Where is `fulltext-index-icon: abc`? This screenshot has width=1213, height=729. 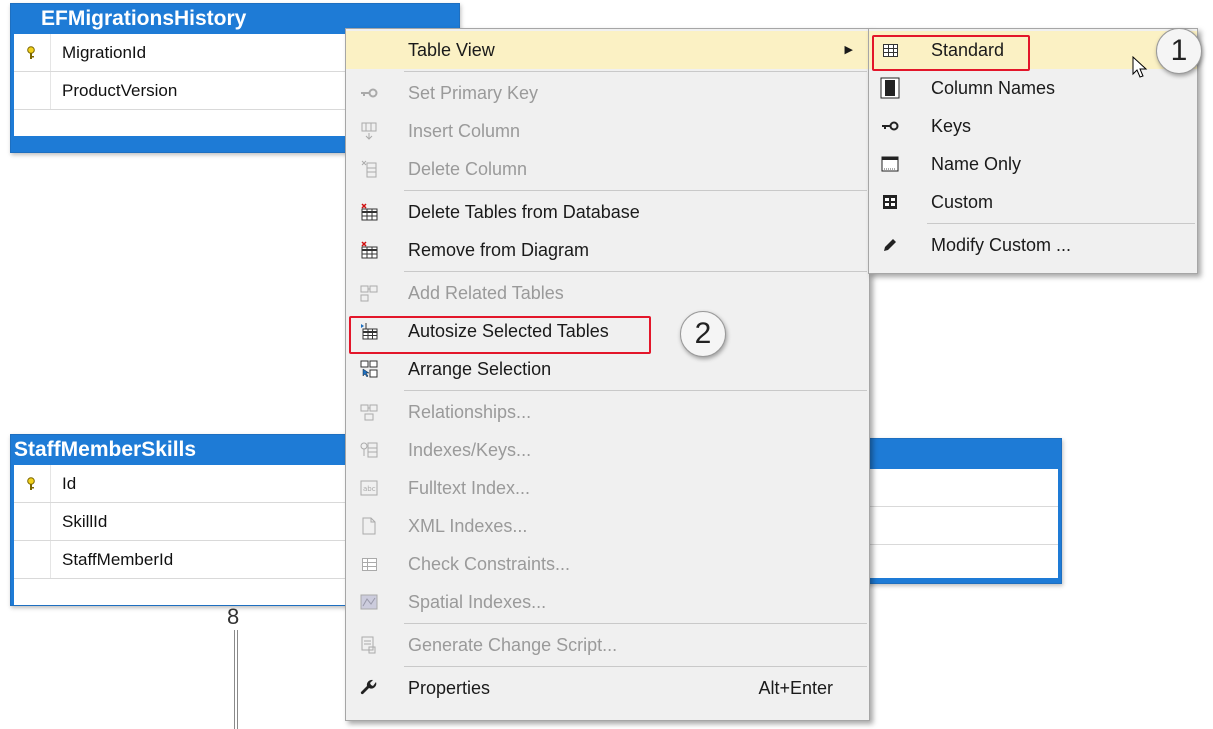
fulltext-index-icon: abc is located at coordinates (369, 488).